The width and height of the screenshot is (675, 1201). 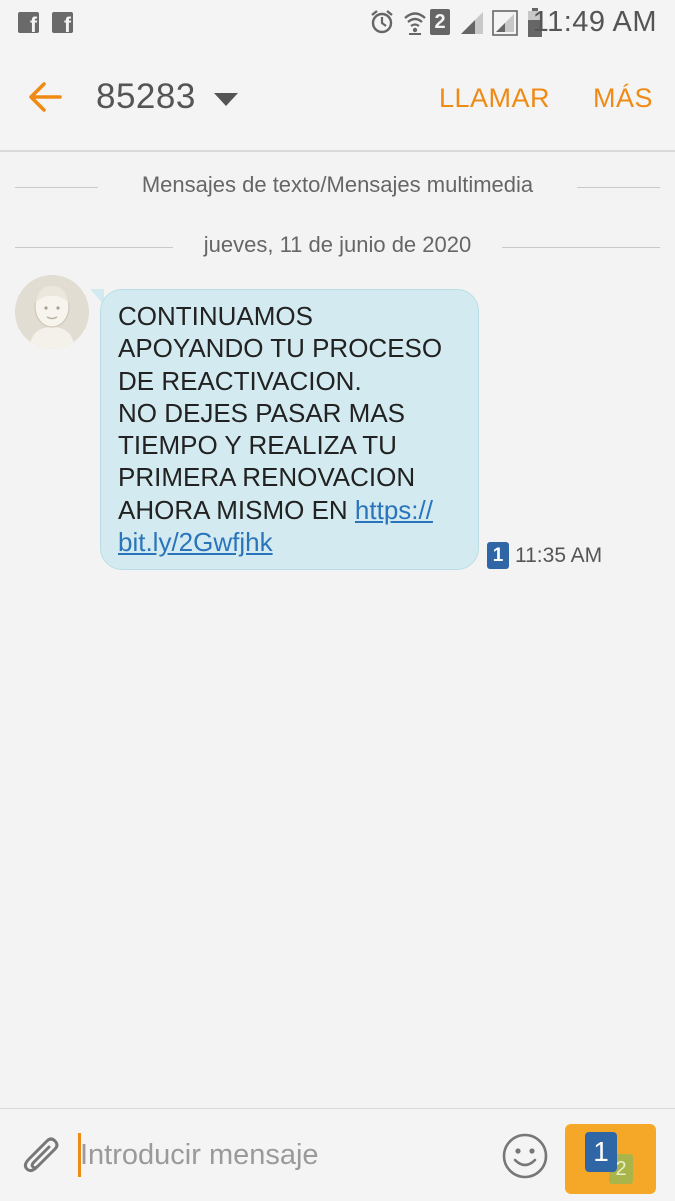 I want to click on message-time: 11:35 AM, so click(x=559, y=555).